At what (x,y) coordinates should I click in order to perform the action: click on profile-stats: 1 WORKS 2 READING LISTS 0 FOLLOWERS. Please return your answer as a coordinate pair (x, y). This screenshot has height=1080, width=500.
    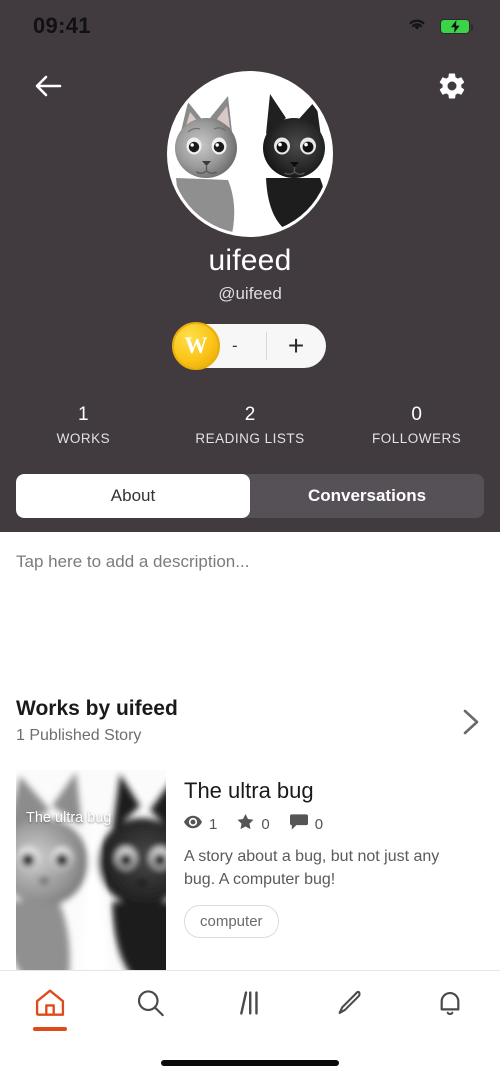
    Looking at the image, I should click on (250, 425).